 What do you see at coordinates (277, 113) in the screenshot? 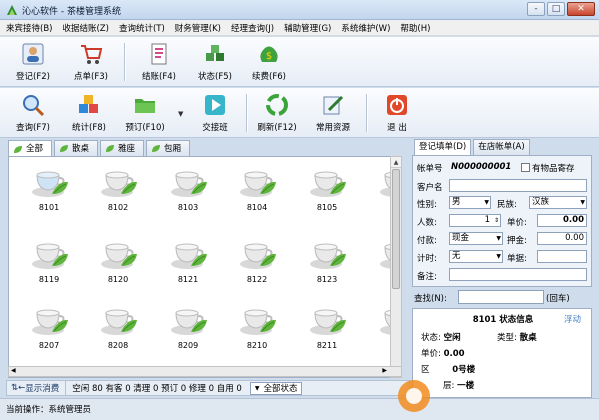
I see `refresh-button: 刷新(F12)` at bounding box center [277, 113].